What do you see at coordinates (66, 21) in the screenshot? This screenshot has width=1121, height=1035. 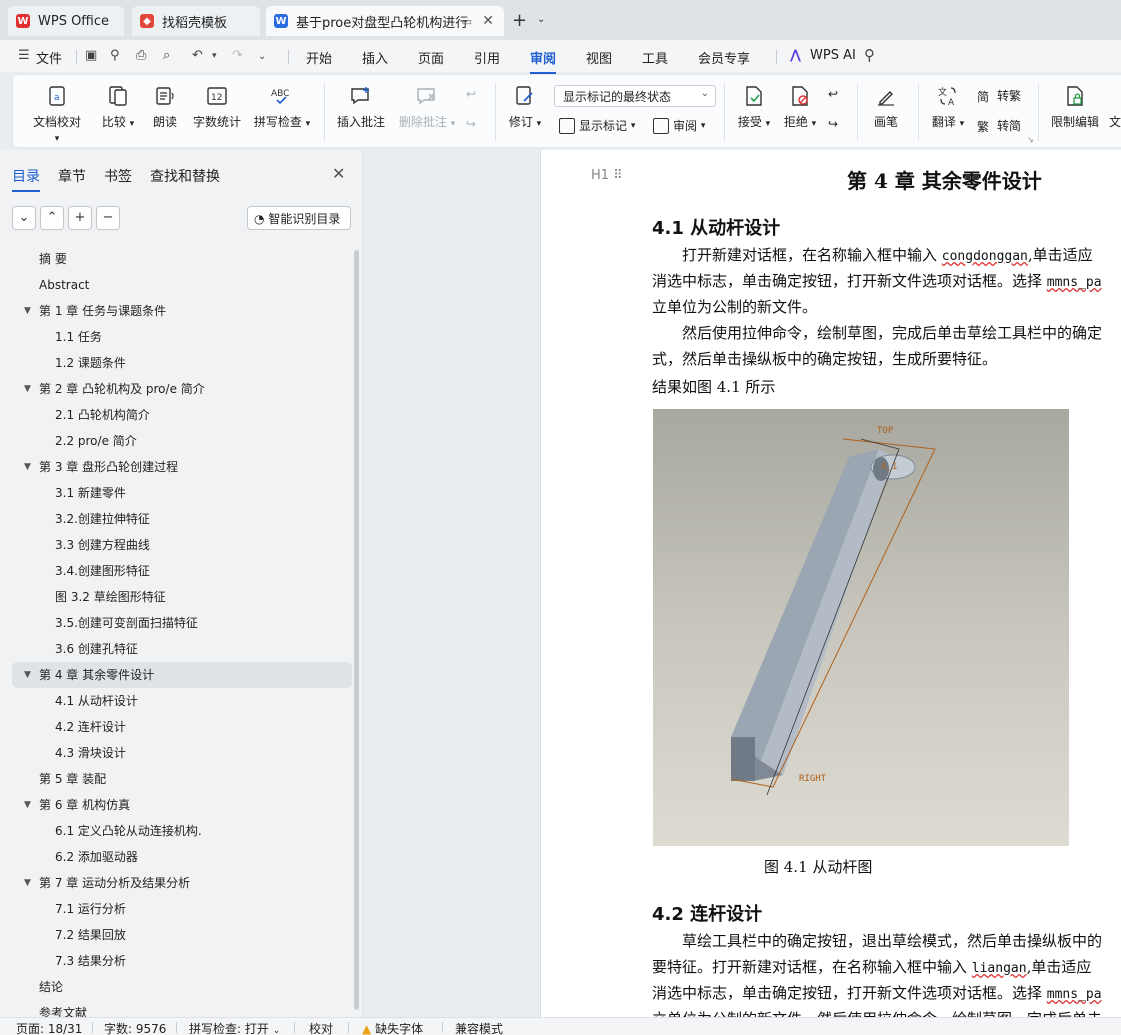 I see `tab-wps-office: W WPS Office` at bounding box center [66, 21].